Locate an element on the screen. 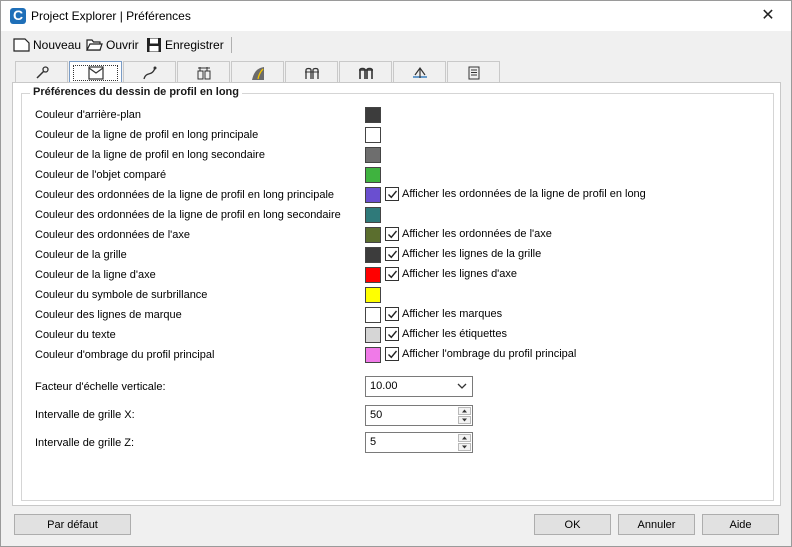 Image resolution: width=792 pixels, height=547 pixels. tab-structures is located at coordinates (203, 72).